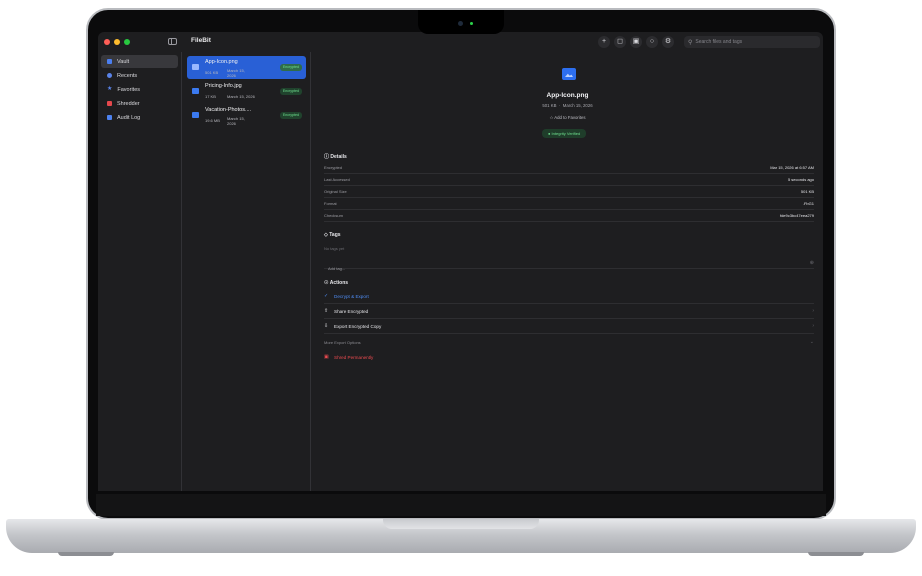 The height and width of the screenshot is (576, 922). Describe the element at coordinates (811, 342) in the screenshot. I see `chevron-down-icon: ⌄` at that location.